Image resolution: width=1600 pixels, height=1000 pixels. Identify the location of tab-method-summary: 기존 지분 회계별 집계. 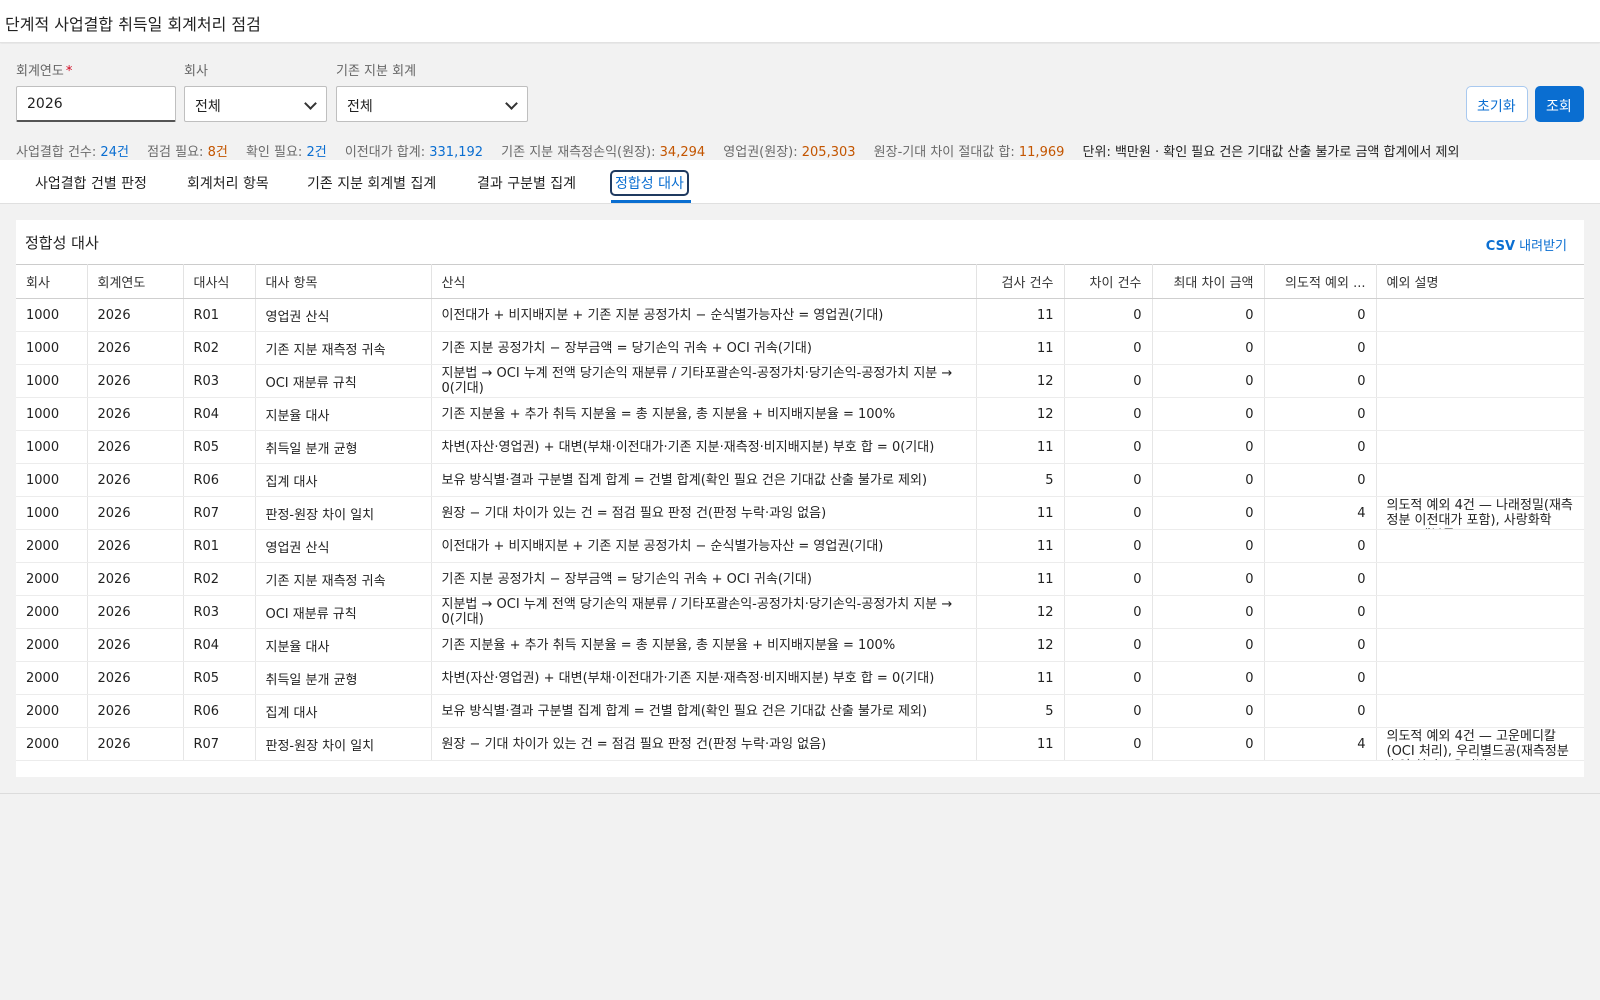
(371, 183).